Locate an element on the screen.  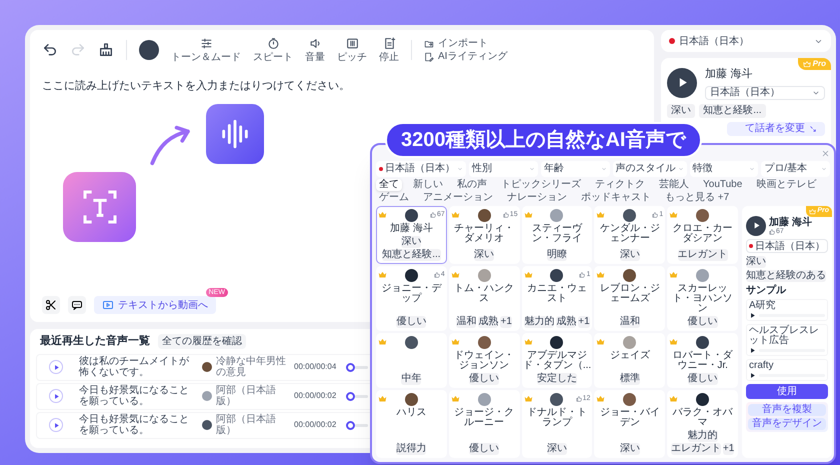
category-tab: 私の声 is located at coordinates (472, 185).